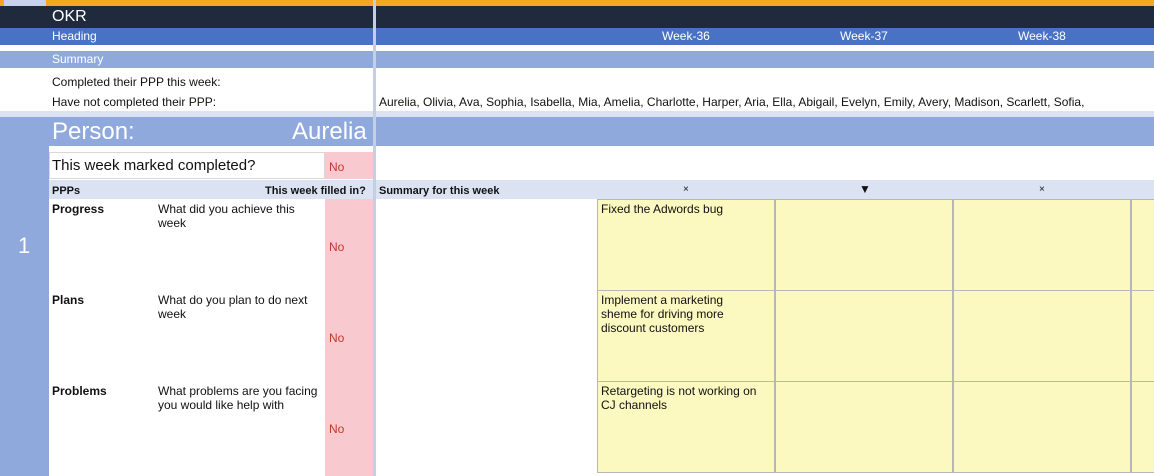  I want to click on summary-label: Summary, so click(78, 59).